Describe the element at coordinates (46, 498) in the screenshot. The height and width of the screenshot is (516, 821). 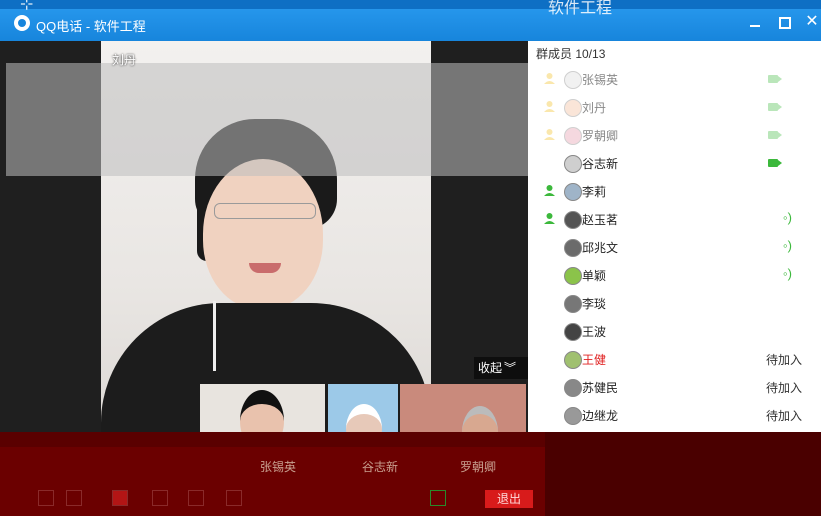
I see `microphone-icon` at that location.